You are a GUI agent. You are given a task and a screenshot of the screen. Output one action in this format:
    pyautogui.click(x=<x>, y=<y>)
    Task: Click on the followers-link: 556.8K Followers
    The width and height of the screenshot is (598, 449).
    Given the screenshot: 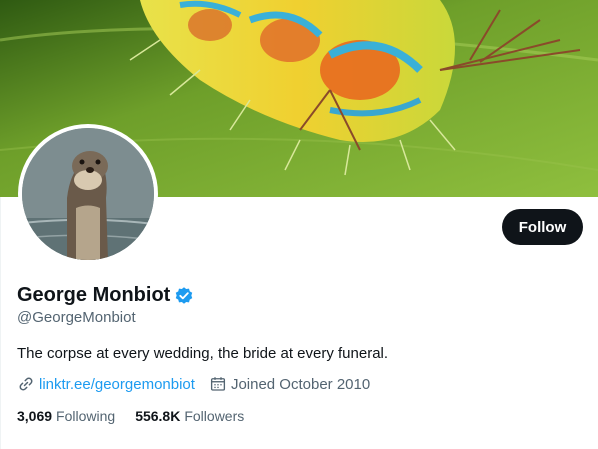 What is the action you would take?
    pyautogui.click(x=189, y=416)
    